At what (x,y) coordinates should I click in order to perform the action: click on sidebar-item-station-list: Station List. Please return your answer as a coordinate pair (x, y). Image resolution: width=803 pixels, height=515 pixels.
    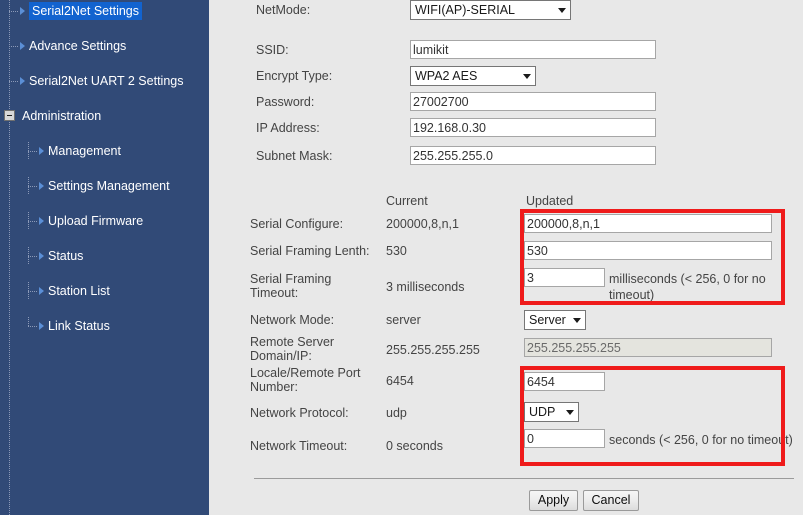
    Looking at the image, I should click on (104, 291).